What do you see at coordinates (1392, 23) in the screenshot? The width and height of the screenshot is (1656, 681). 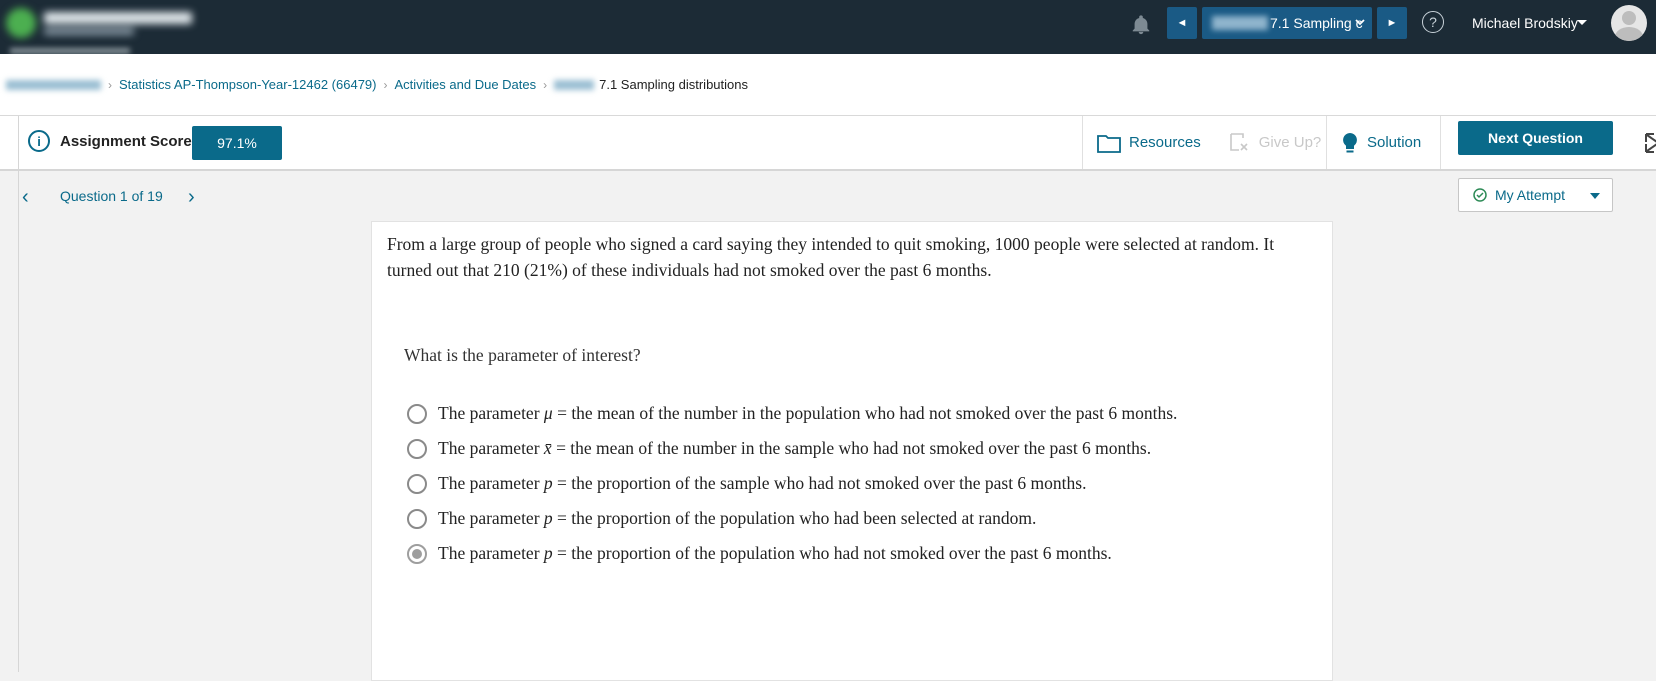 I see `next-assignment-button: ►` at bounding box center [1392, 23].